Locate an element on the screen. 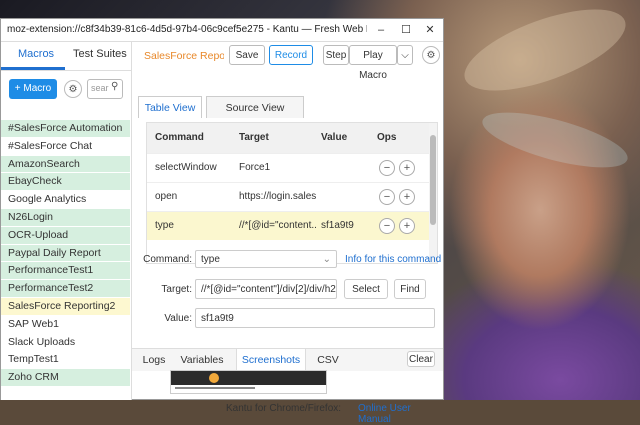  macro-list-item: Slack Uploads is located at coordinates (65, 342).